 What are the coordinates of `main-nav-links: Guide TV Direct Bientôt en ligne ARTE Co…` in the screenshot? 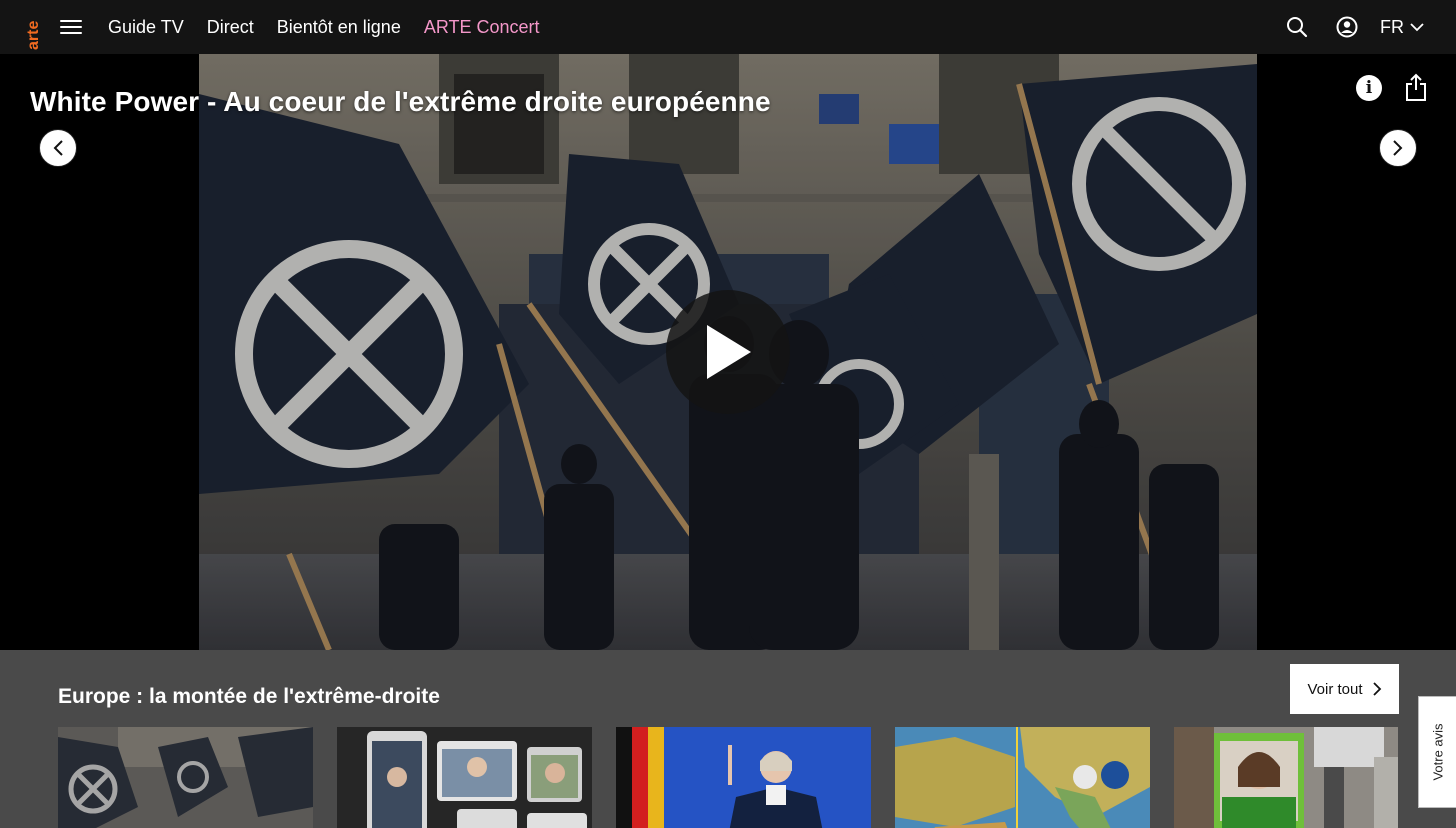 It's located at (324, 27).